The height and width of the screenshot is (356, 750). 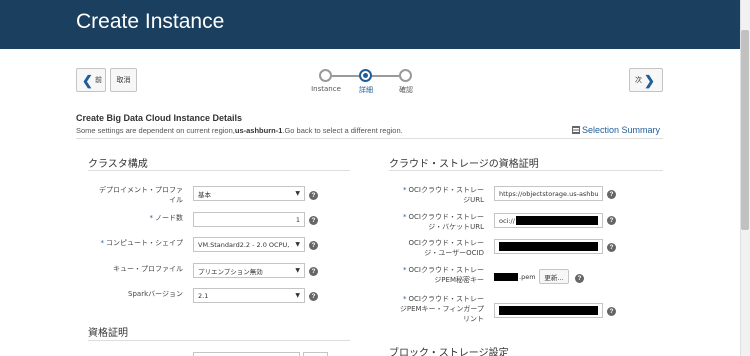 I want to click on pem-file-ext: .pem, so click(x=527, y=277).